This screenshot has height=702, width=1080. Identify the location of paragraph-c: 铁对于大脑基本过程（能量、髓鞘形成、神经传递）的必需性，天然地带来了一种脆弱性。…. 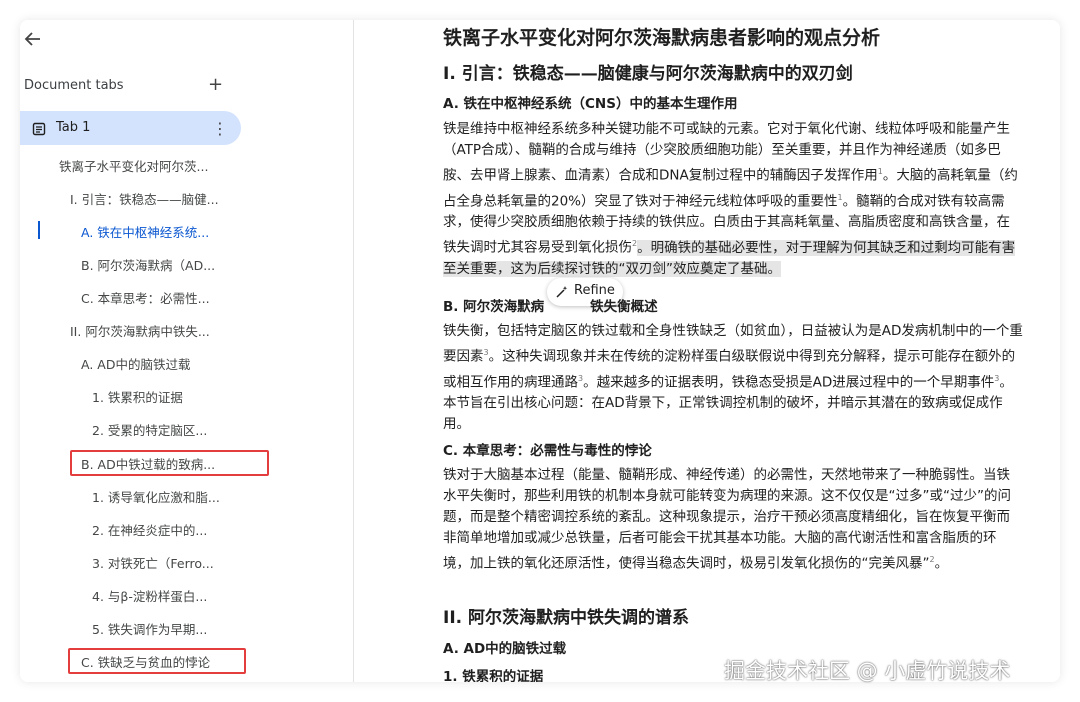
(733, 520).